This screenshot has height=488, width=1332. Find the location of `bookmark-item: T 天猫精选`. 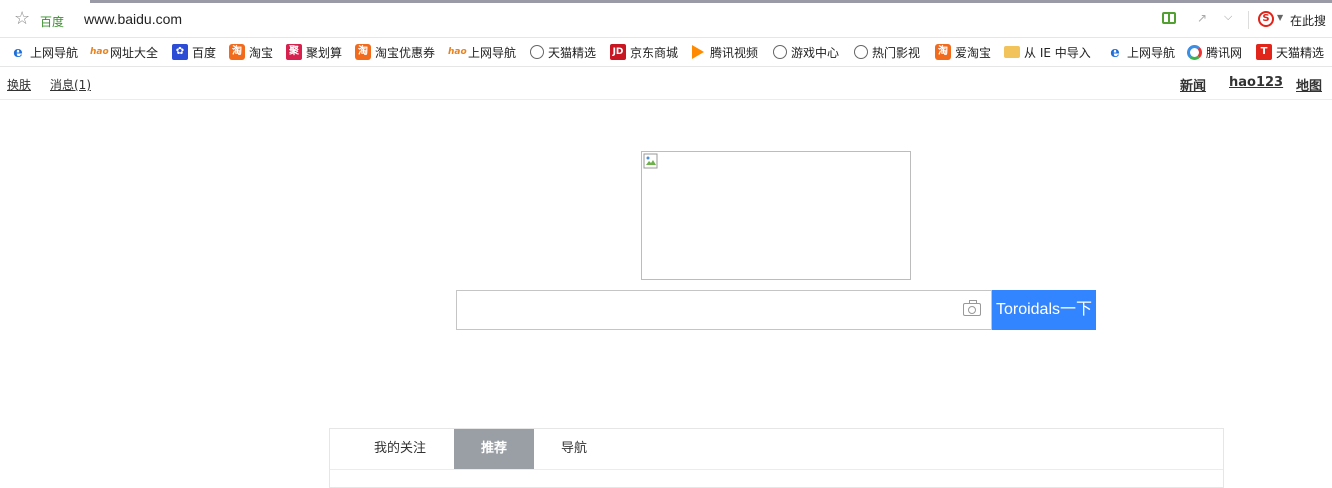

bookmark-item: T 天猫精选 is located at coordinates (1290, 52).